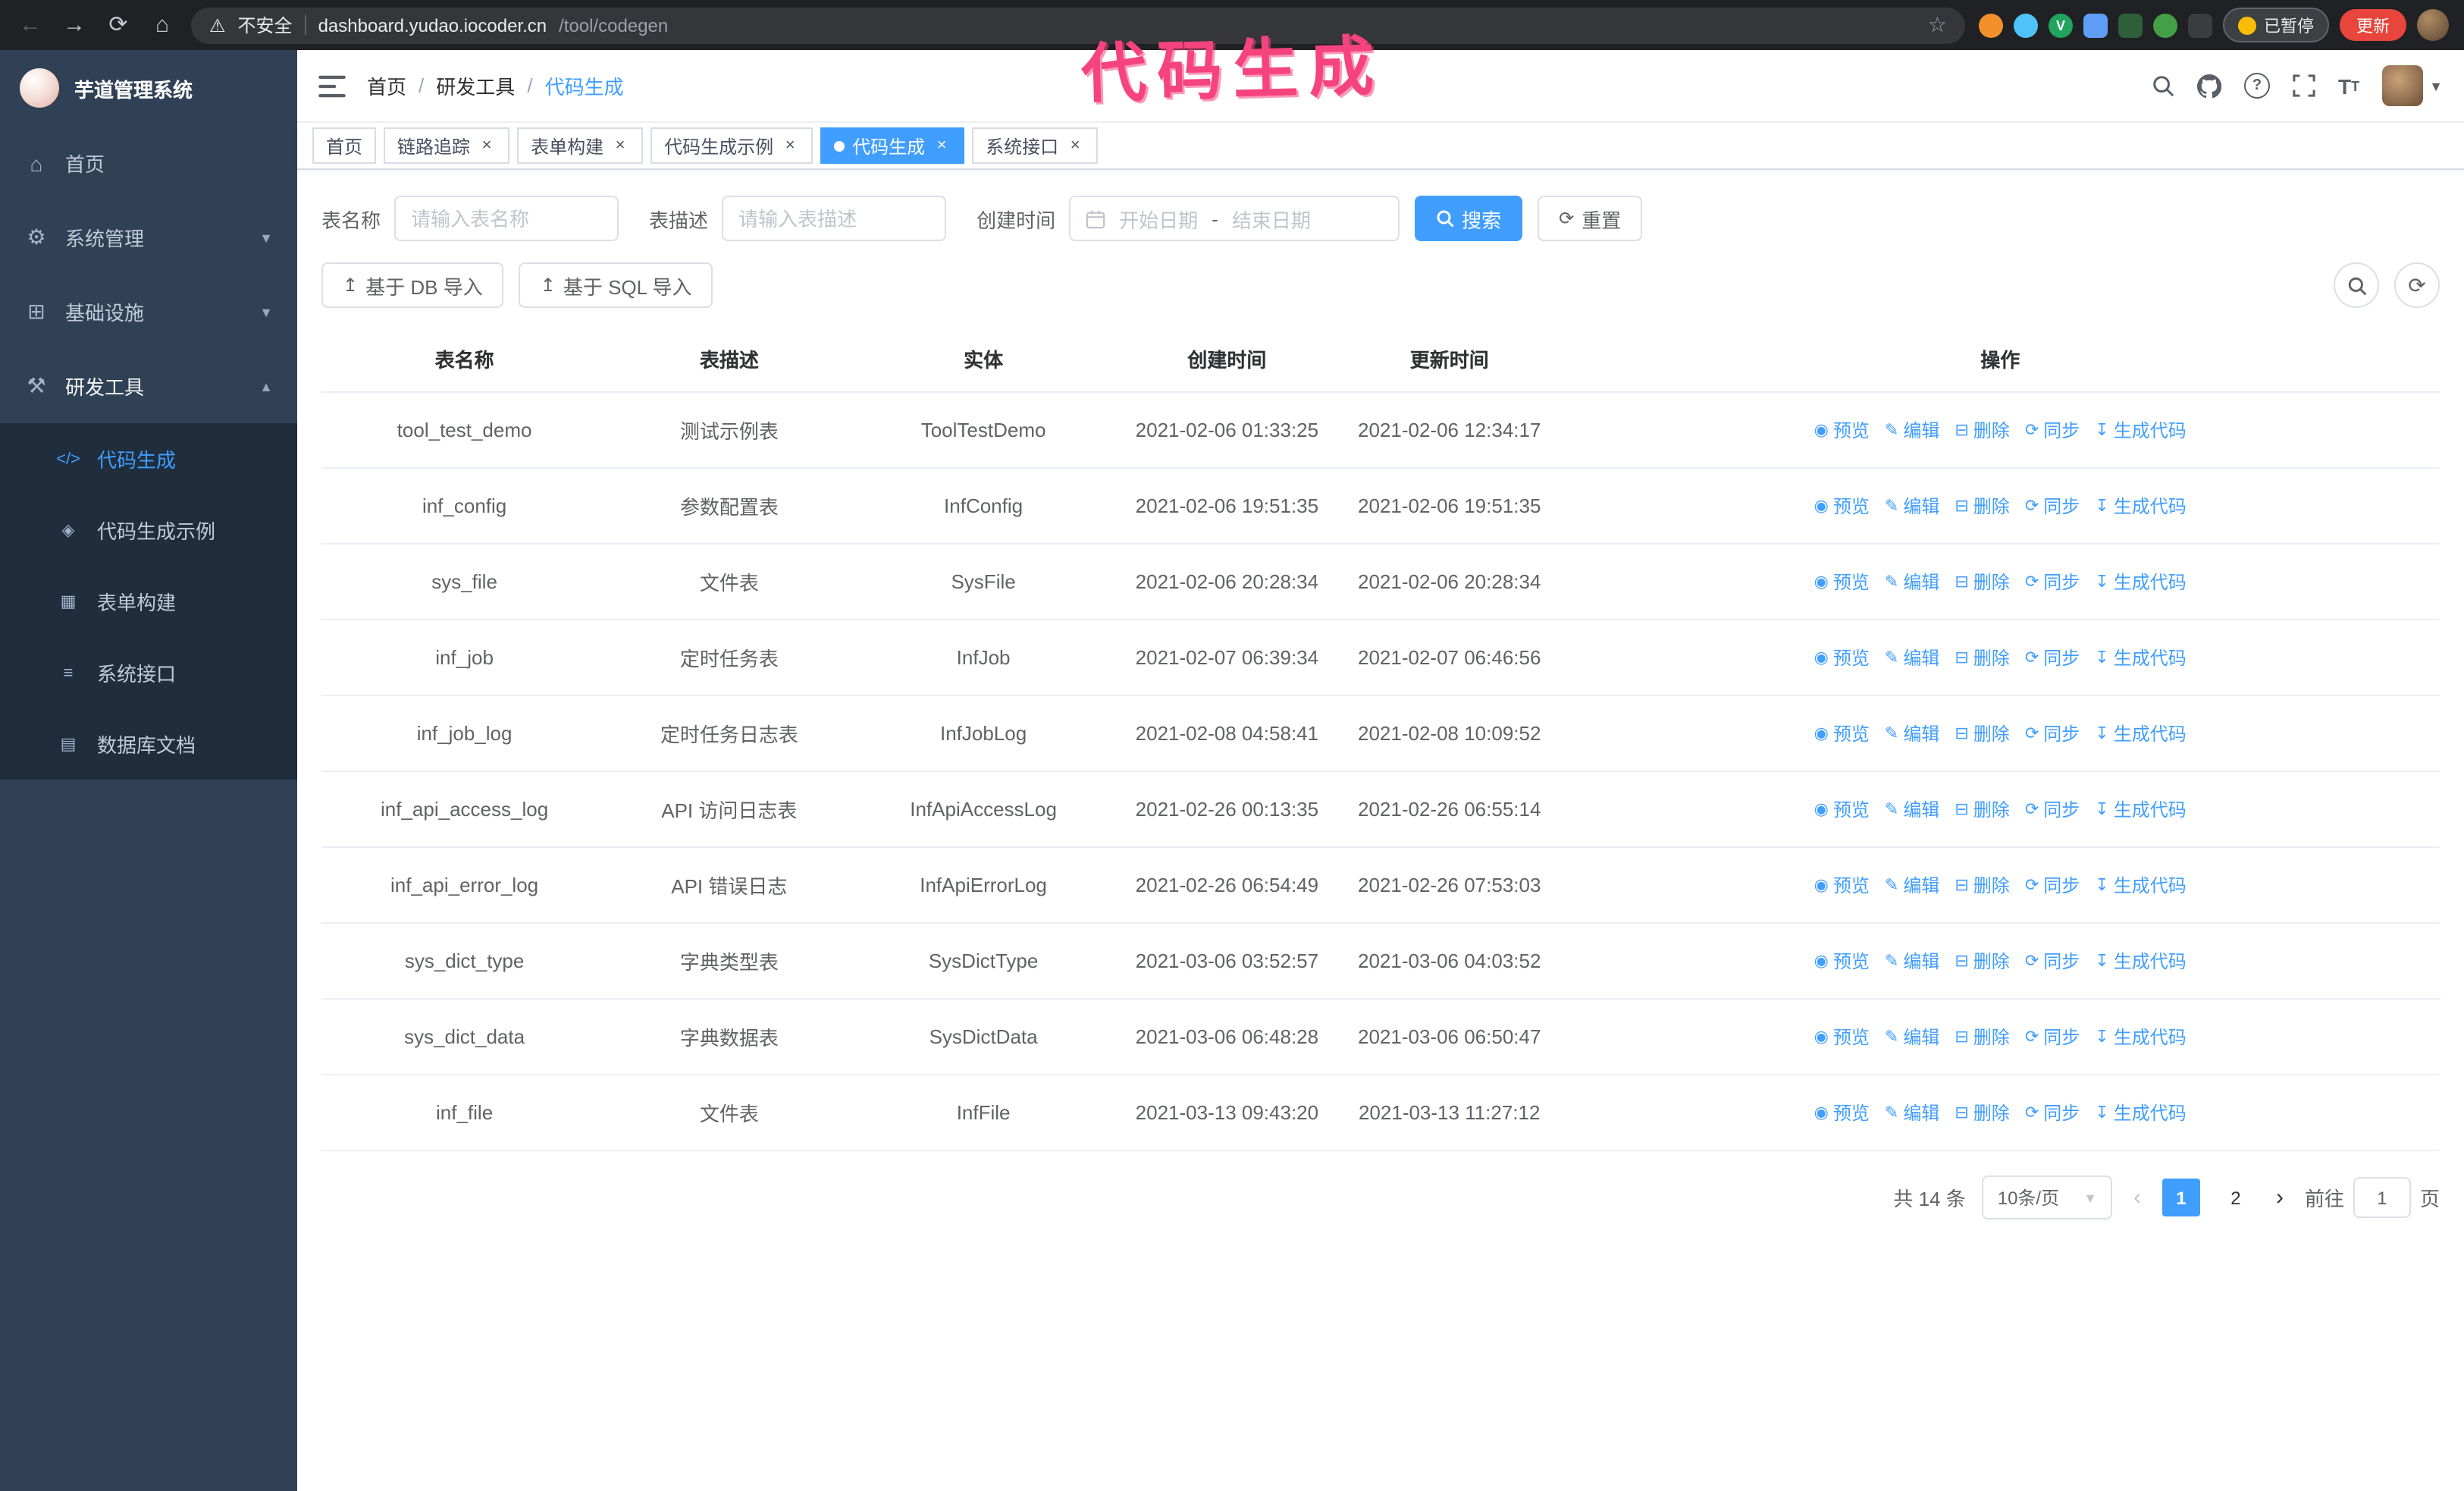 The height and width of the screenshot is (1491, 2464). What do you see at coordinates (1991, 25) in the screenshot?
I see `extension-fox-icon` at bounding box center [1991, 25].